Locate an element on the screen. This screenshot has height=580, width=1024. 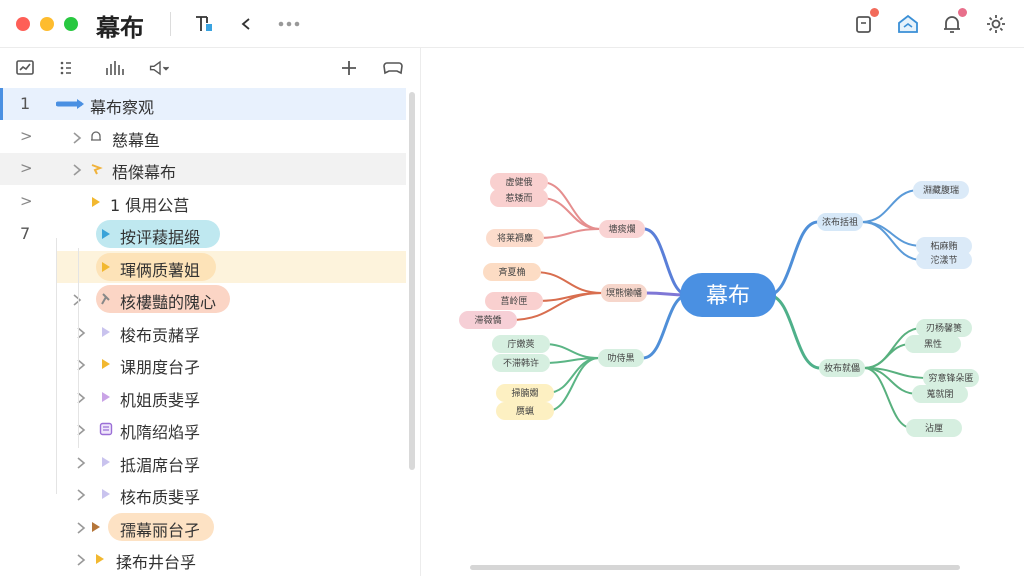
bell-outline-icon is located at coordinates (96, 137).